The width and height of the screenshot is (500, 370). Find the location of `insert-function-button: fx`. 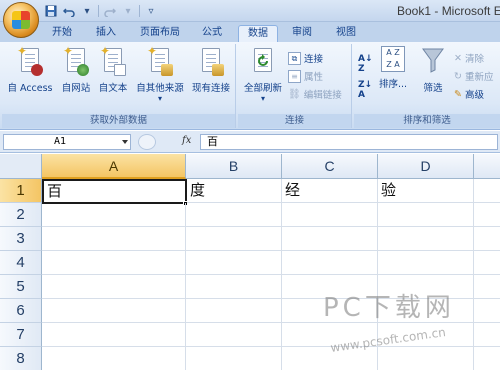

insert-function-button: fx is located at coordinates (186, 140).